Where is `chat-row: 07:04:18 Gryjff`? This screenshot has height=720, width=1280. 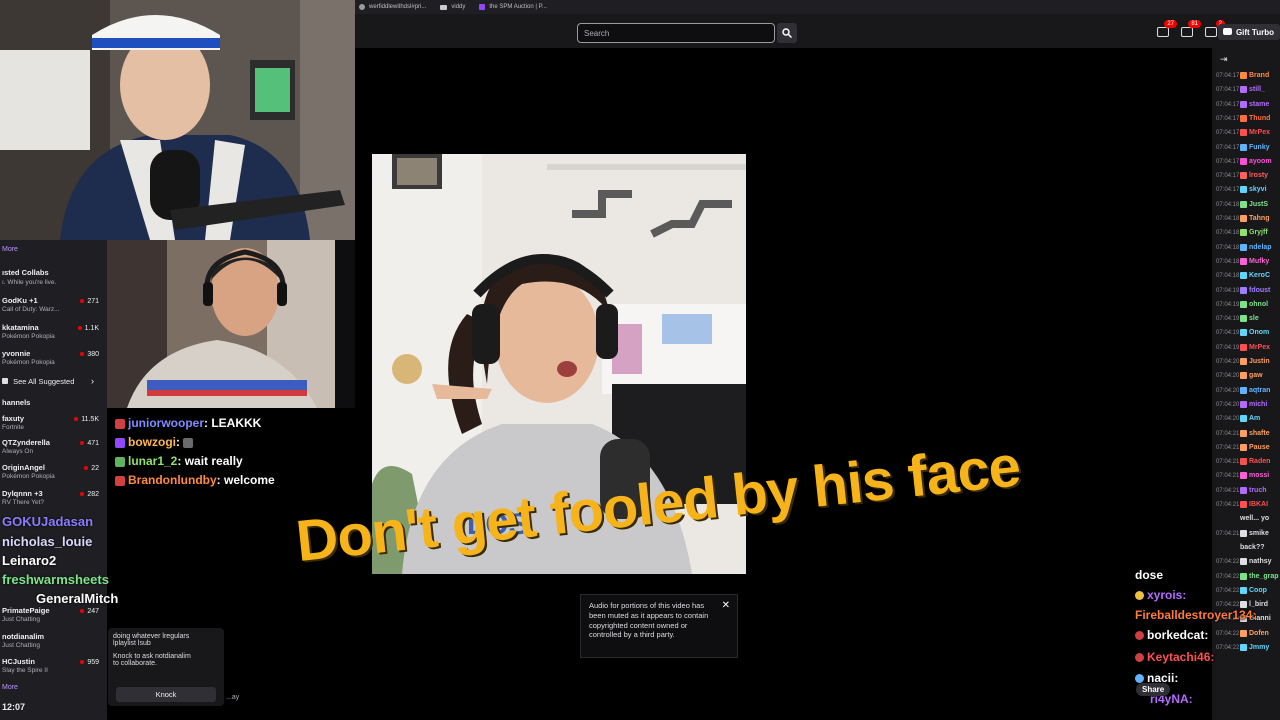 chat-row: 07:04:18 Gryjff is located at coordinates (1248, 235).